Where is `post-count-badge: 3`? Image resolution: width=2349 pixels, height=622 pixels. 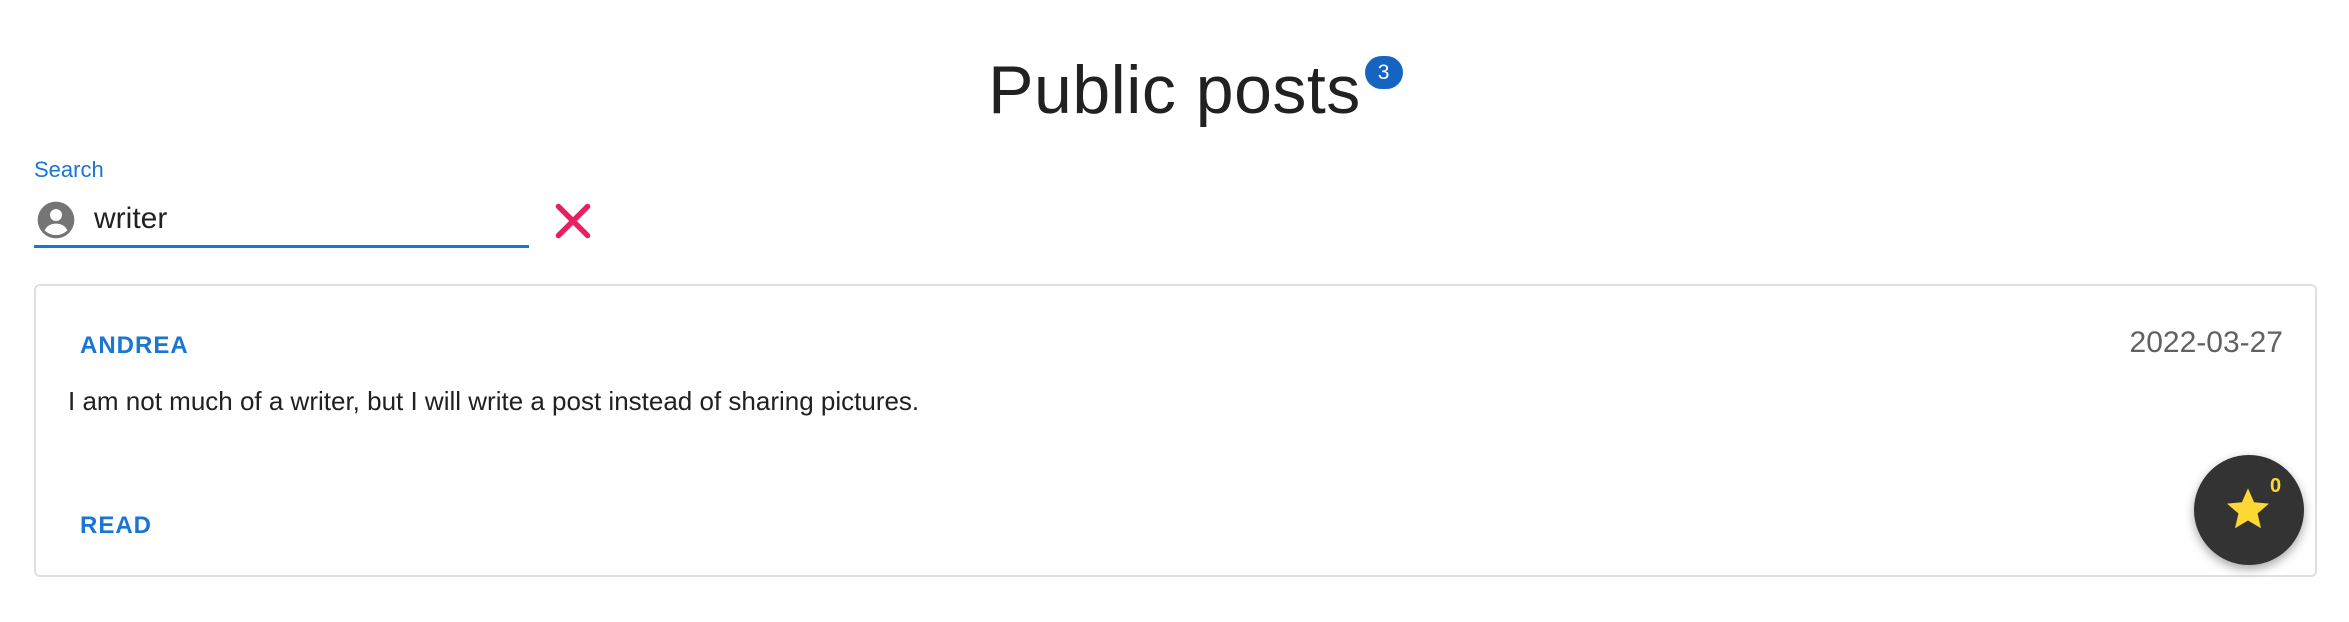 post-count-badge: 3 is located at coordinates (1383, 72).